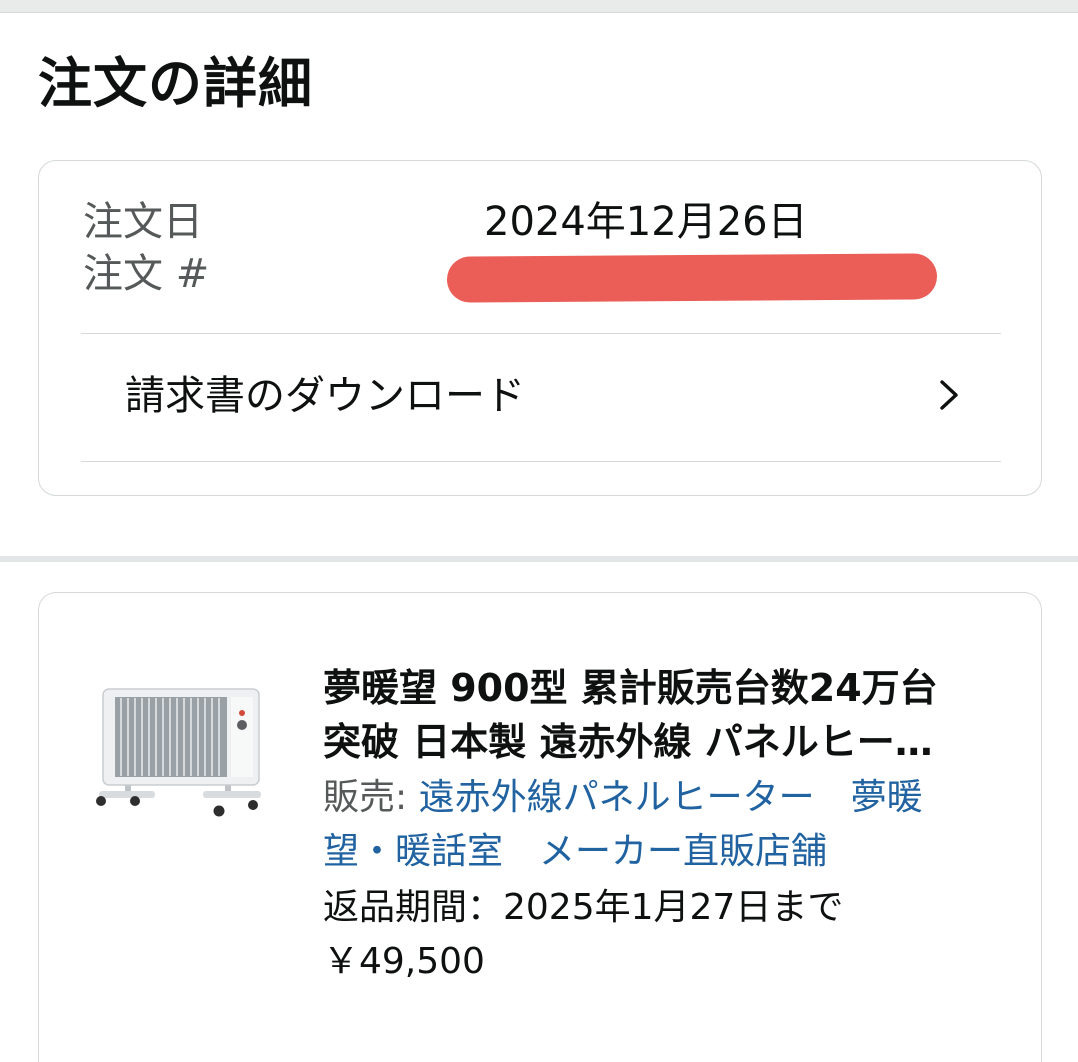 The width and height of the screenshot is (1078, 1062). What do you see at coordinates (643, 825) in the screenshot?
I see `seller-info: 販売: 遠赤外線パネルヒーター 夢暖望・暖話室 メーカー直販店舗` at bounding box center [643, 825].